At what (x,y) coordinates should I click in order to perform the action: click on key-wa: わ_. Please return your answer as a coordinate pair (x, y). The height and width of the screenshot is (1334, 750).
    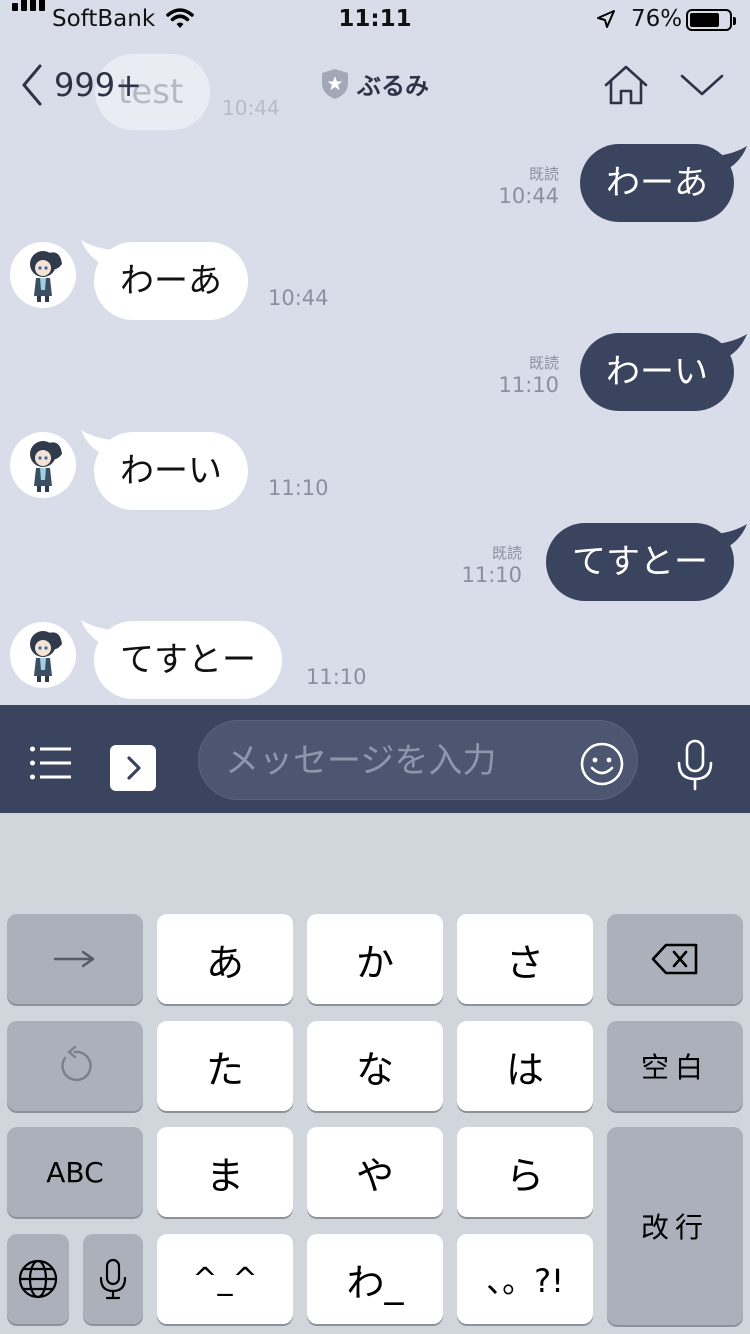
    Looking at the image, I should click on (375, 1279).